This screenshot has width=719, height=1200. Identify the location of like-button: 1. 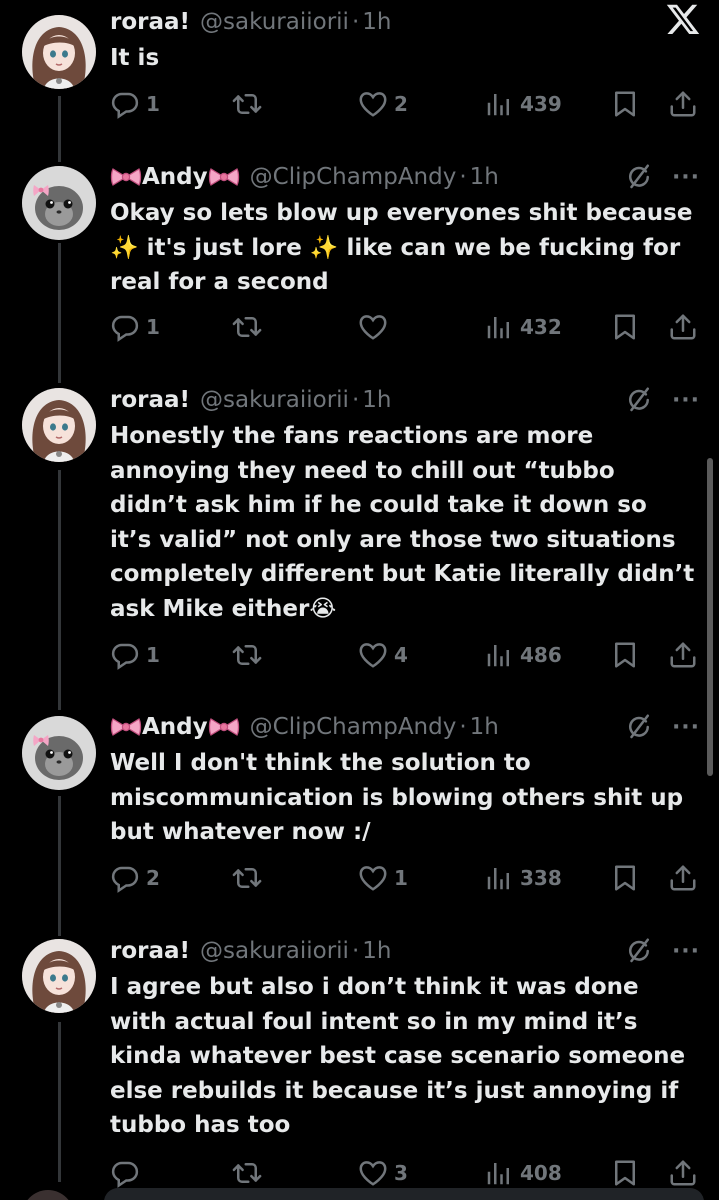
(383, 878).